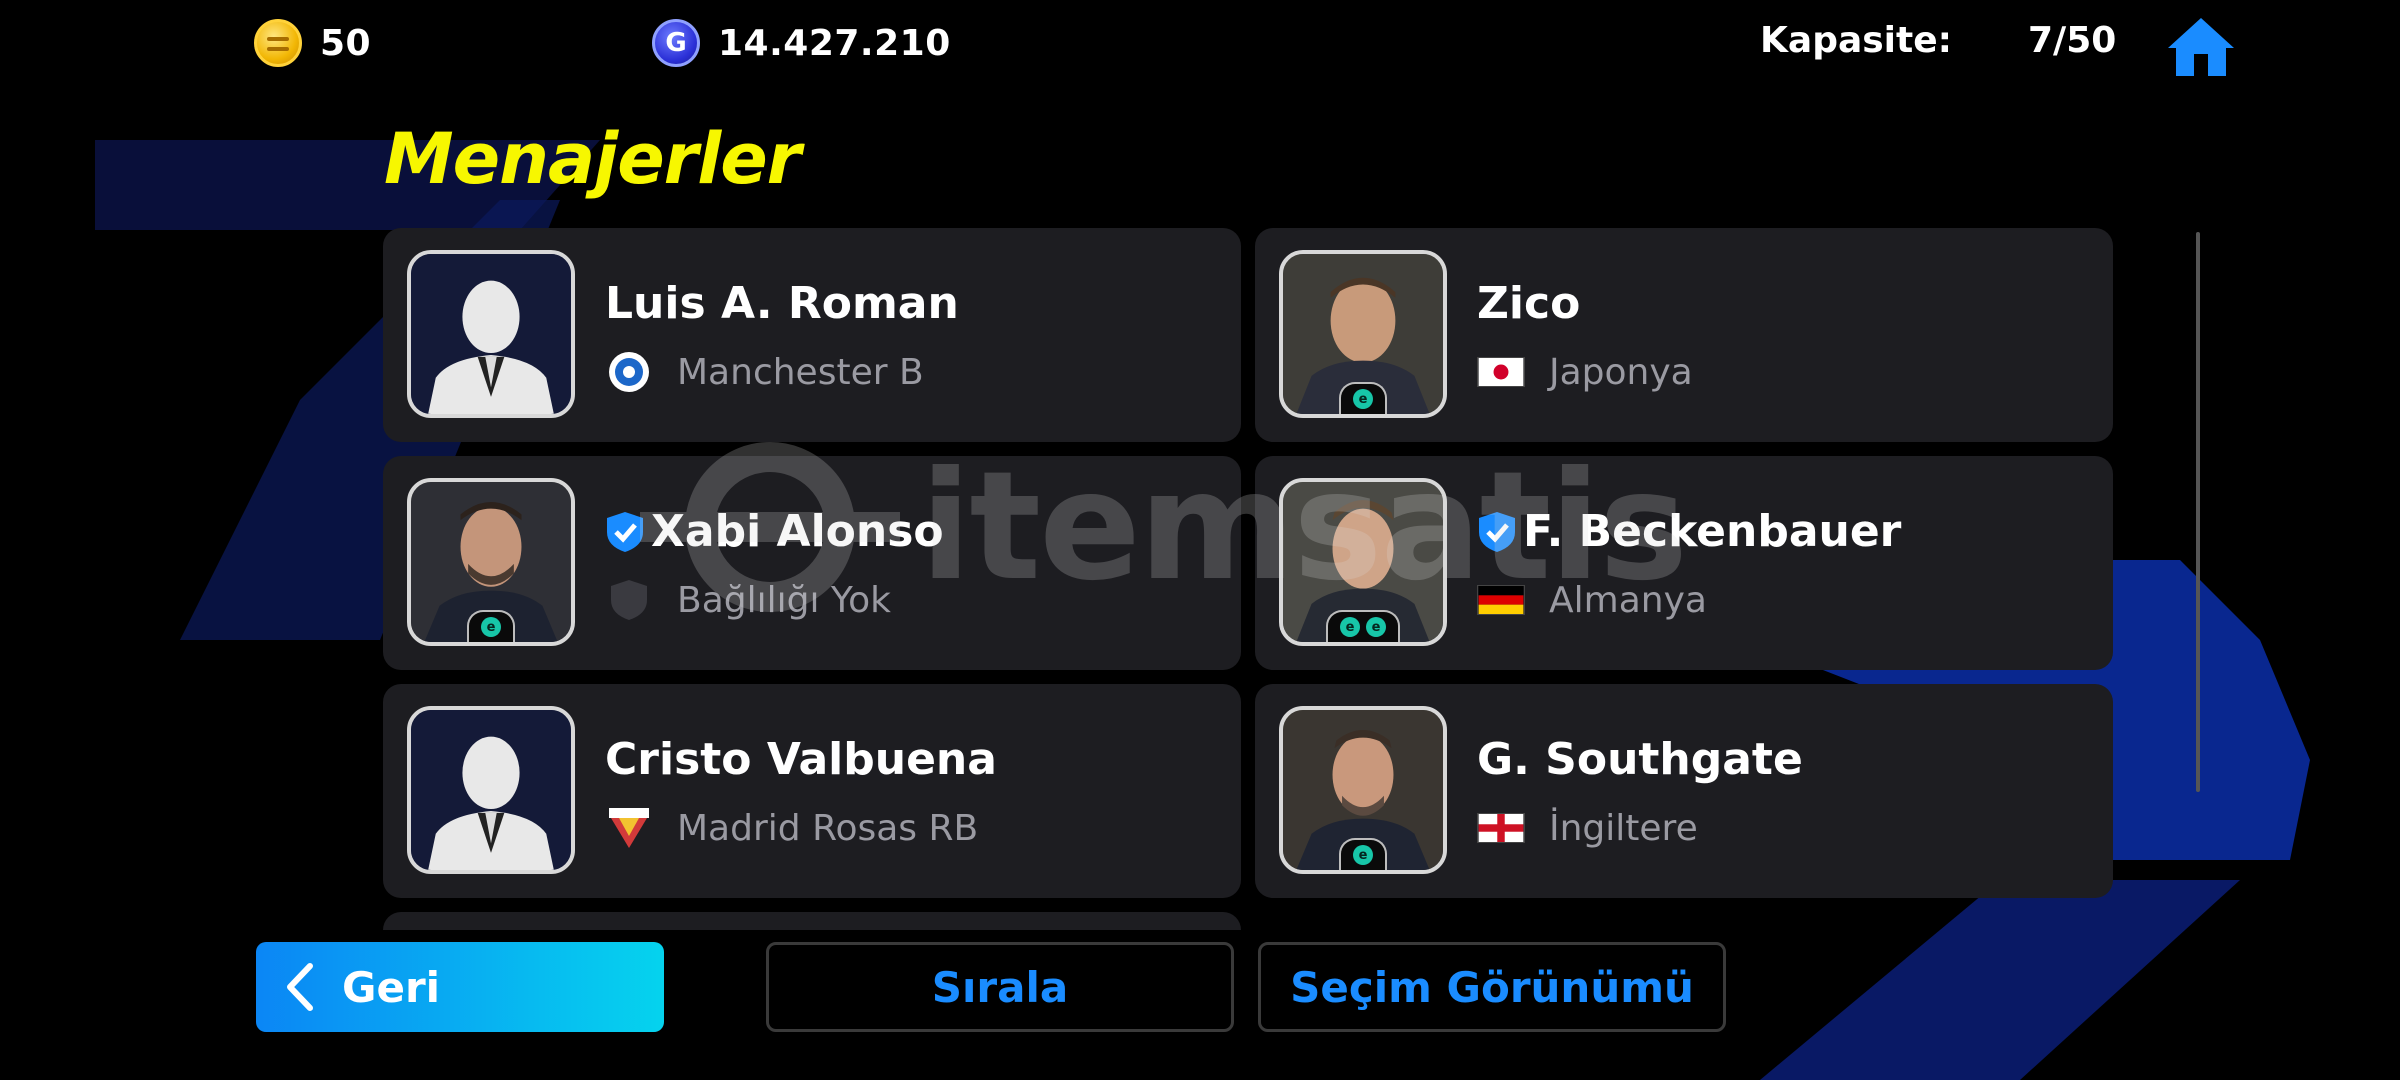 The height and width of the screenshot is (1080, 2400). What do you see at coordinates (460, 987) in the screenshot?
I see `back-button: Geri` at bounding box center [460, 987].